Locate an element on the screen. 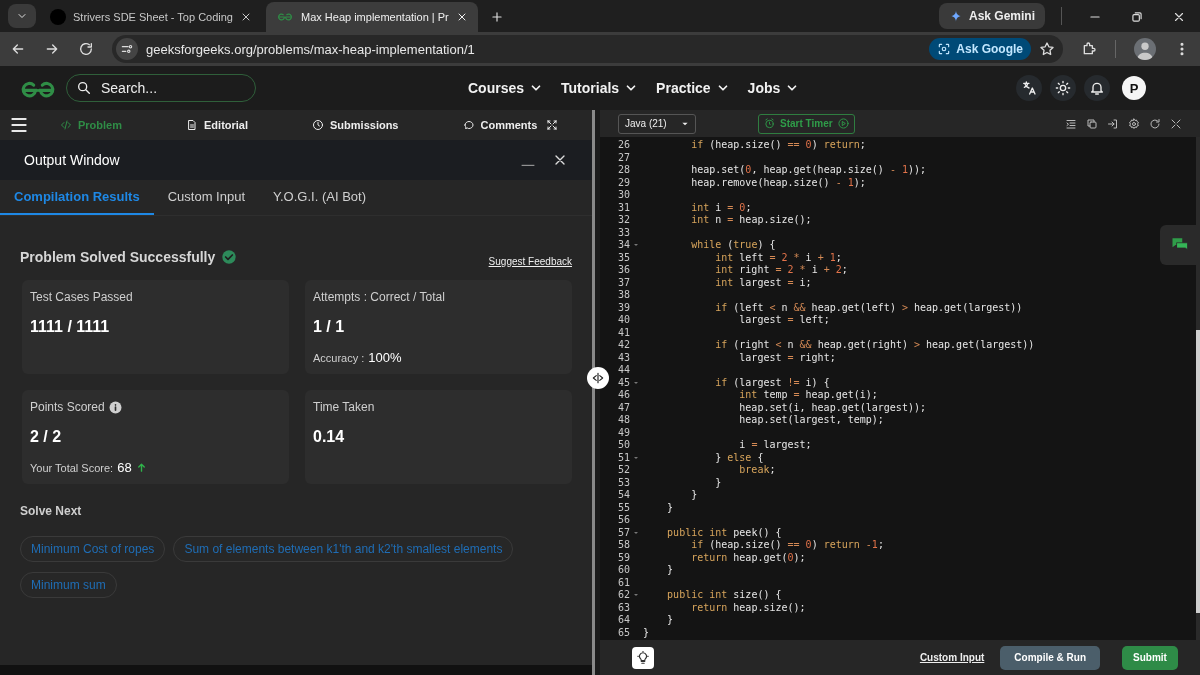 The width and height of the screenshot is (1200, 675). window-title: Output Window is located at coordinates (72, 160).